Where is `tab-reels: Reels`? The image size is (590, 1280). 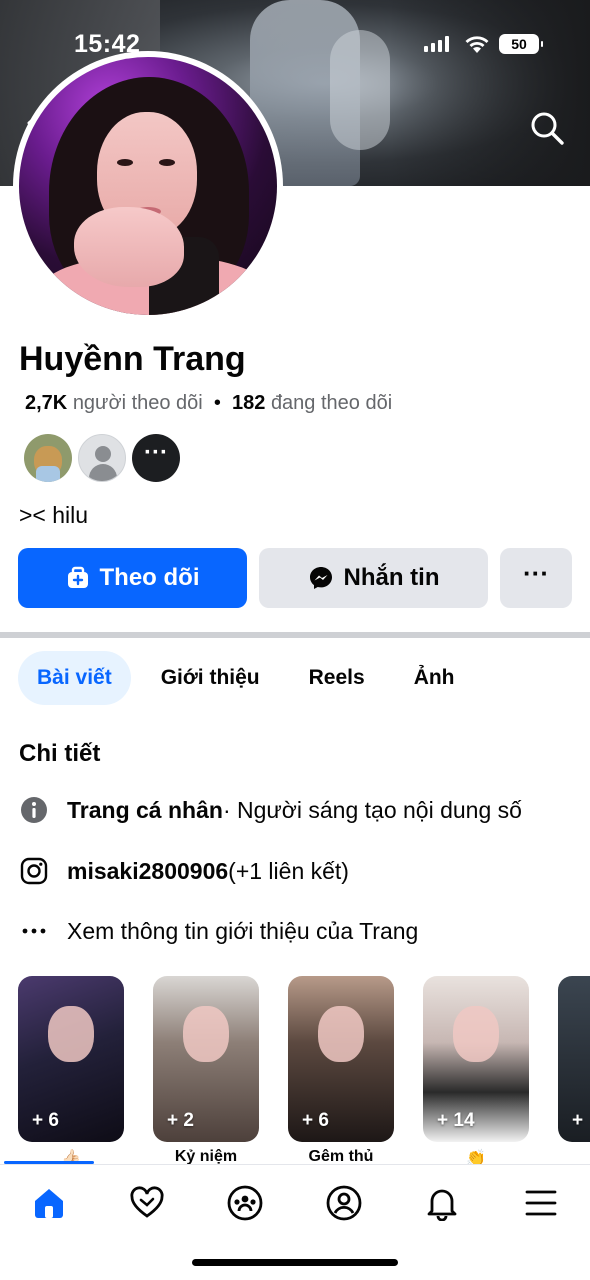 tab-reels: Reels is located at coordinates (337, 678).